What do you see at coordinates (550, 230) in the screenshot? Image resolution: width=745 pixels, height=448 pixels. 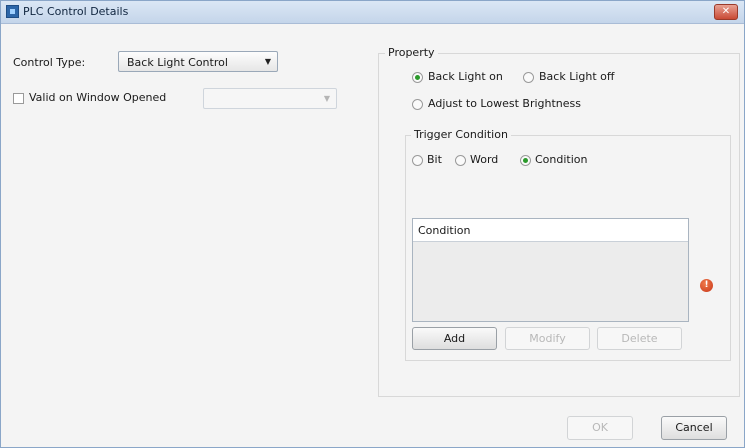 I see `condition-table-header: Condition` at bounding box center [550, 230].